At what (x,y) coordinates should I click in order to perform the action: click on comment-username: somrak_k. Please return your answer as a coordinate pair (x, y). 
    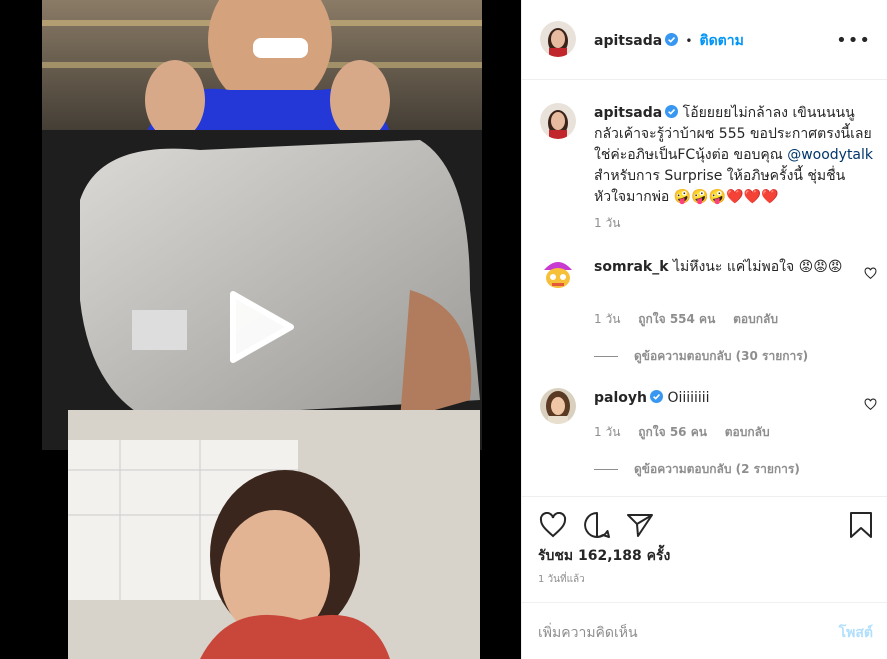
    Looking at the image, I should click on (631, 267).